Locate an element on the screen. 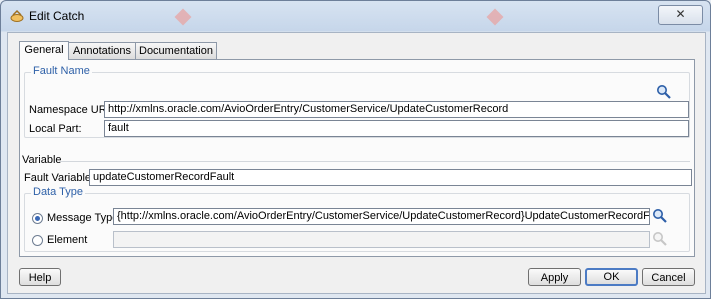 Image resolution: width=711 pixels, height=299 pixels. message-type-browse-icon is located at coordinates (660, 216).